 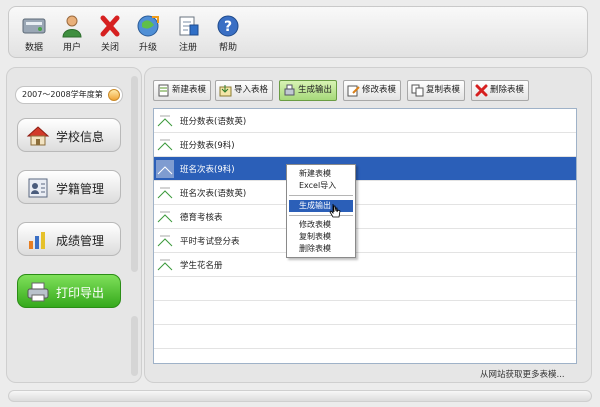 What do you see at coordinates (71, 48) in the screenshot?
I see `user-label: 用户` at bounding box center [71, 48].